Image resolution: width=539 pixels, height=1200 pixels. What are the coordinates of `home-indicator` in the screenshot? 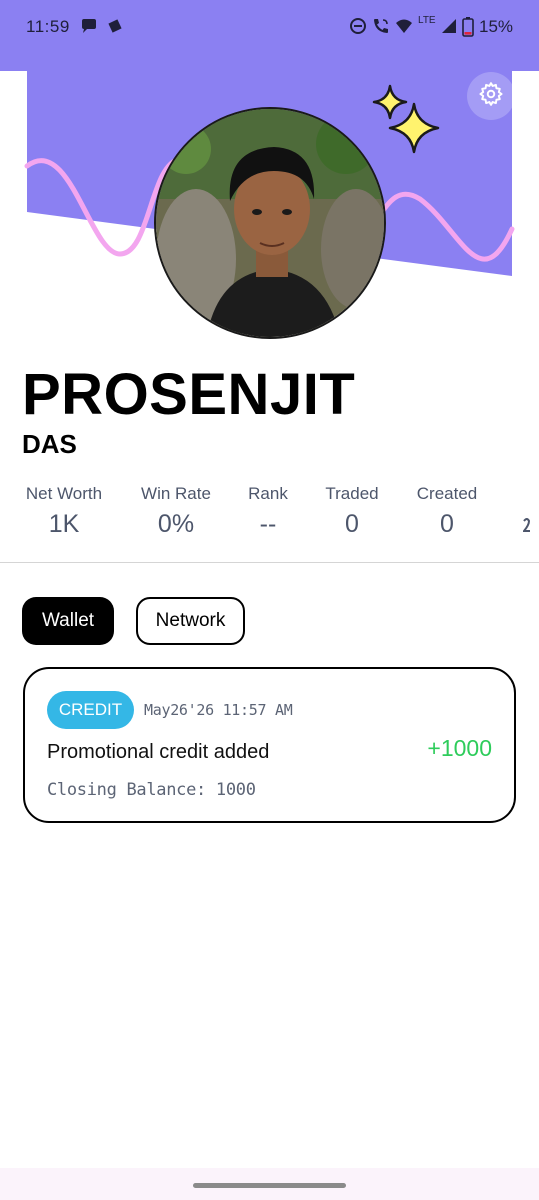 It's located at (269, 1185).